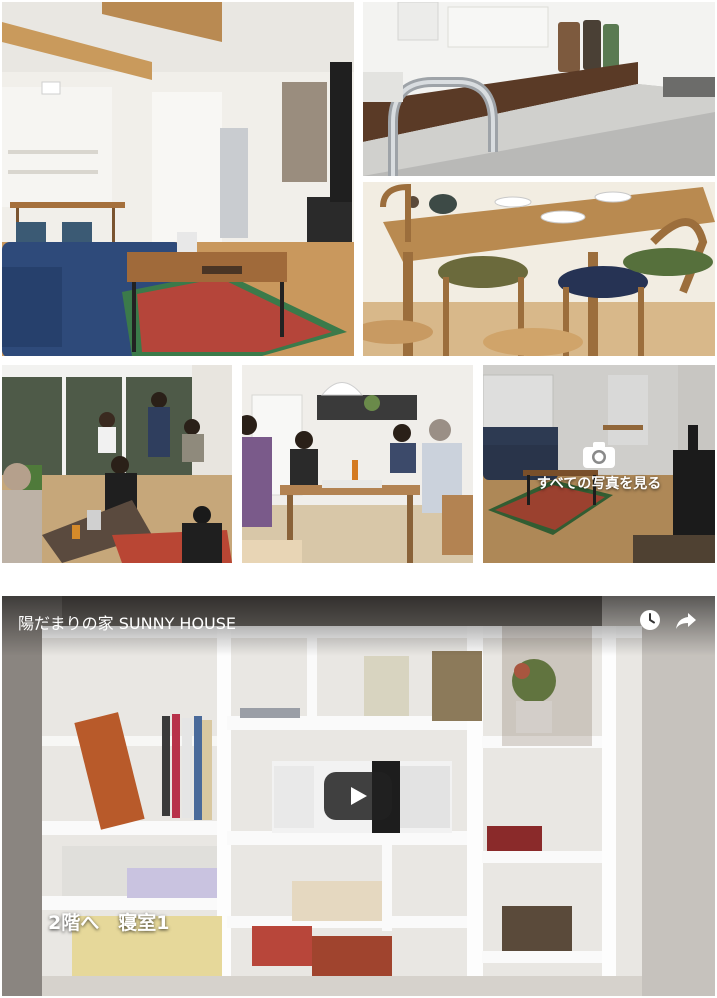 The height and width of the screenshot is (998, 717). Describe the element at coordinates (357, 464) in the screenshot. I see `gallery-photo-group-table` at that location.